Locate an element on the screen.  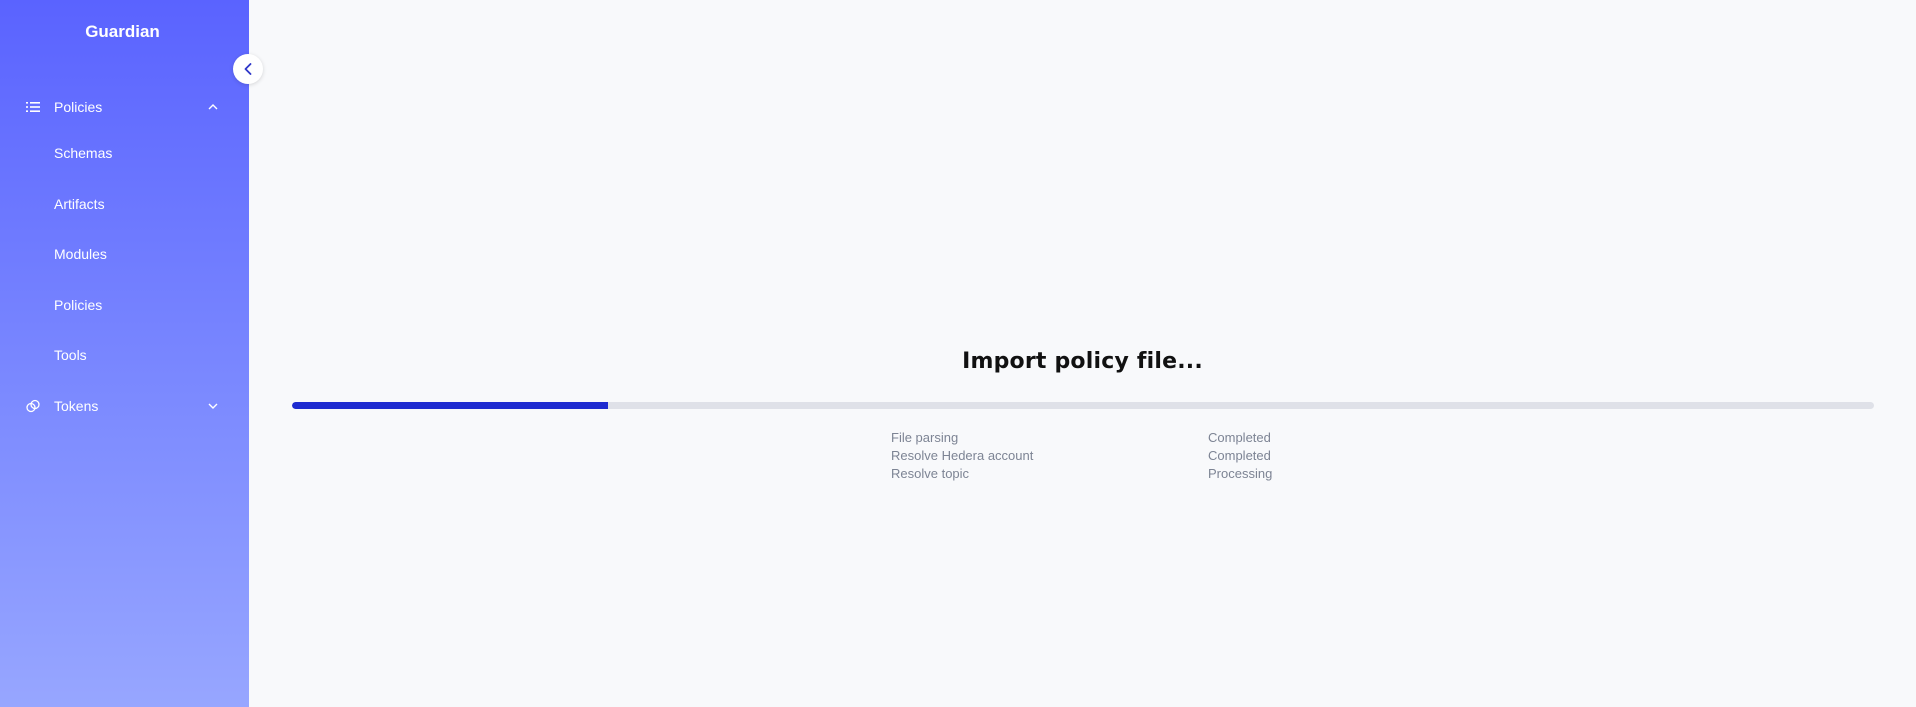
sidebar-item-policies-group: Policies is located at coordinates (124, 107).